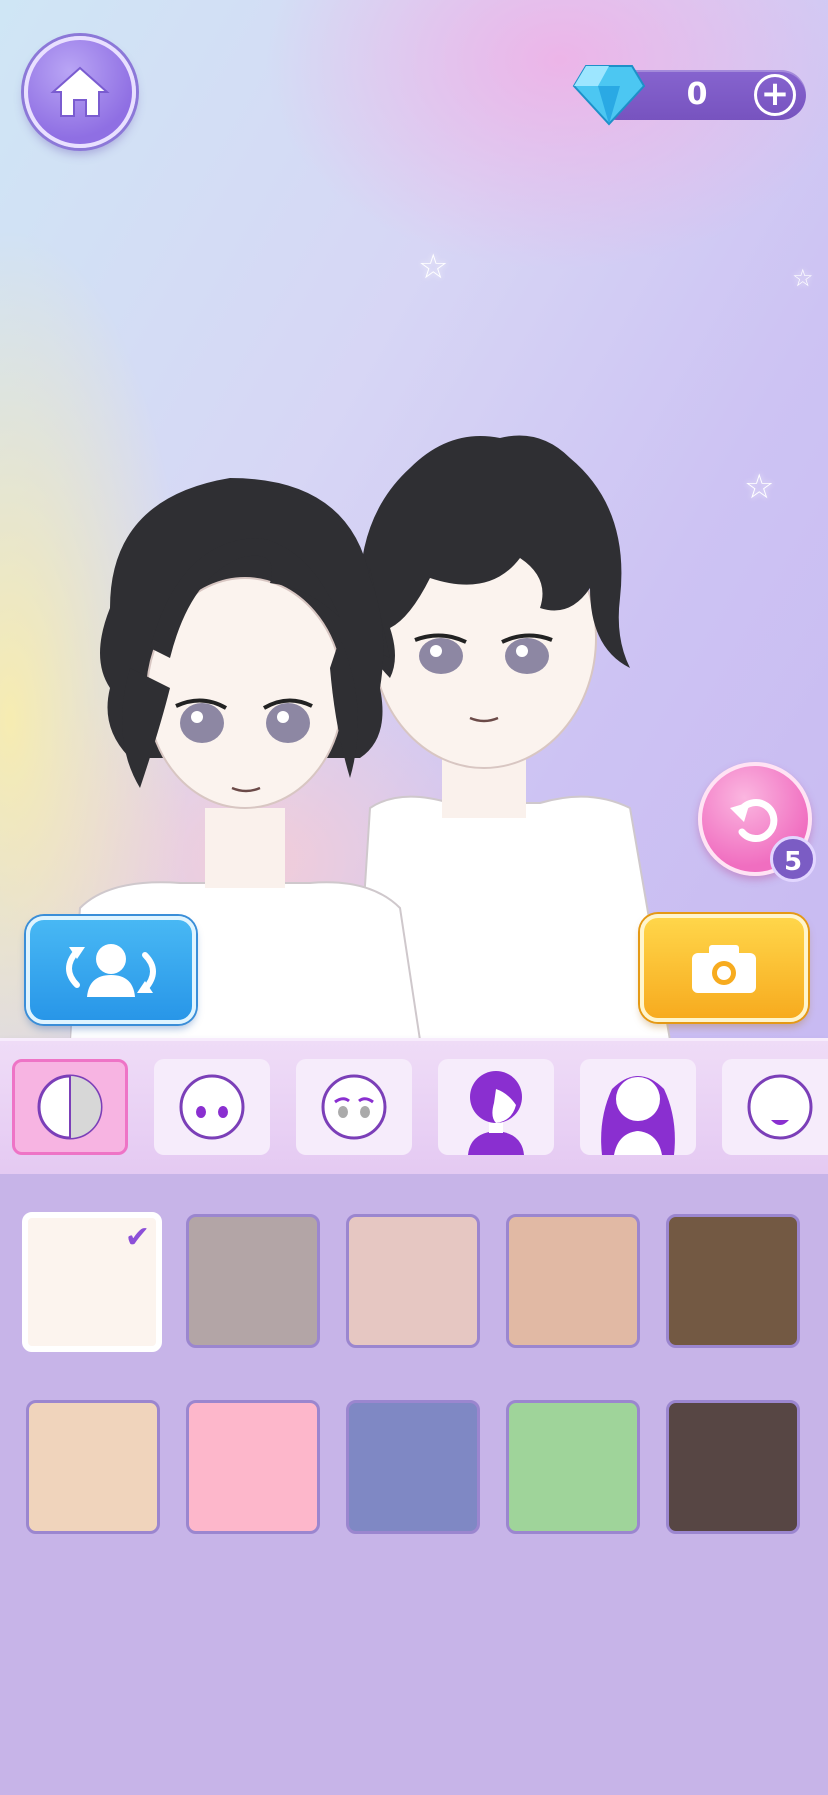 The width and height of the screenshot is (828, 1795). I want to click on face-mouth-icon, so click(780, 1107).